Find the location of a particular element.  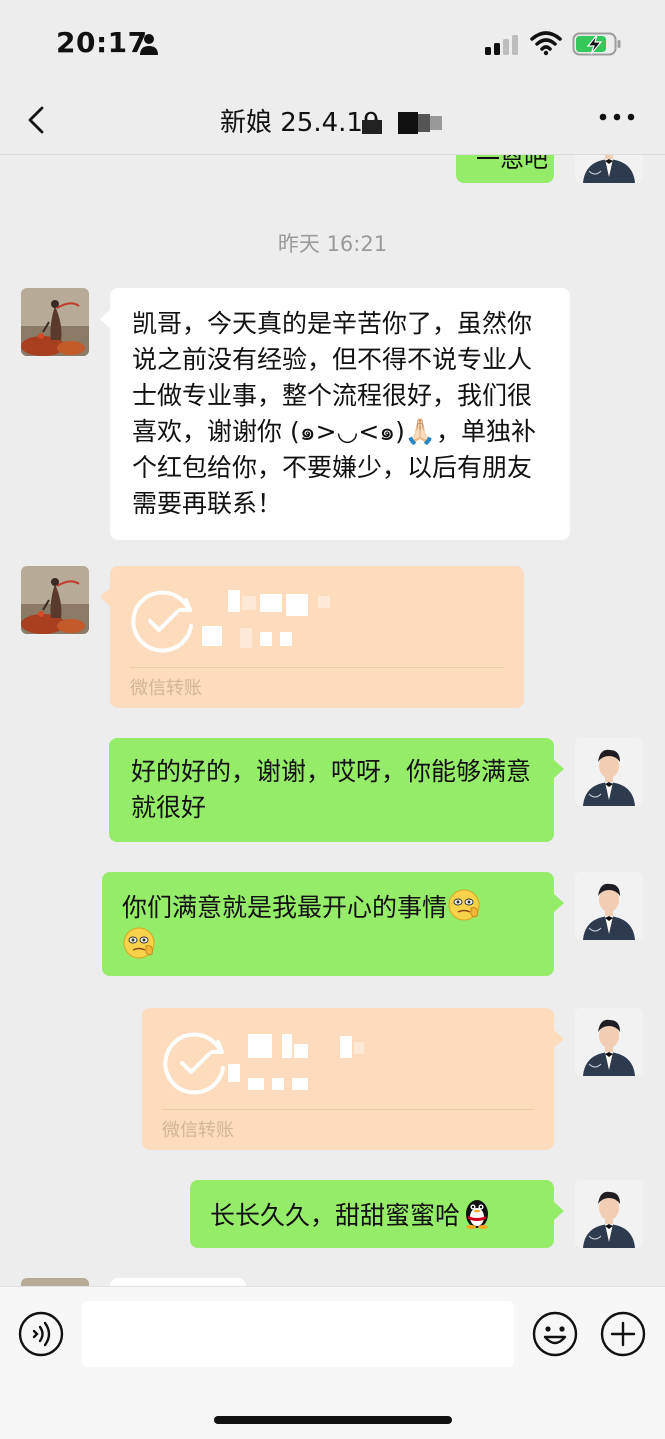

chevron-left-icon is located at coordinates (37, 120).